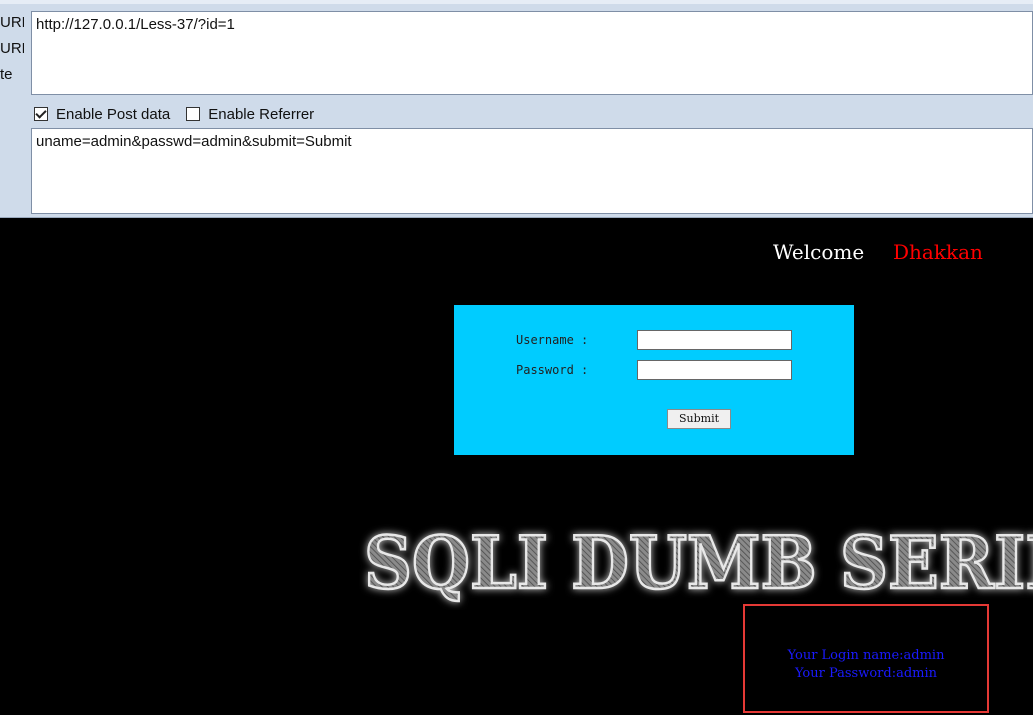 The image size is (1033, 715). Describe the element at coordinates (819, 252) in the screenshot. I see `welcome-label: Welcome` at that location.